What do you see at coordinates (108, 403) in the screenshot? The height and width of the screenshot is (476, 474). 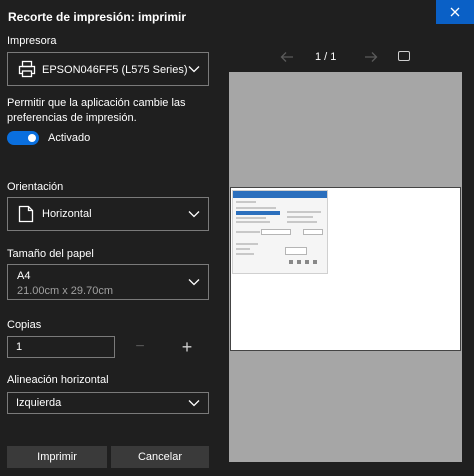 I see `alignment-dropdown: Izquierda` at bounding box center [108, 403].